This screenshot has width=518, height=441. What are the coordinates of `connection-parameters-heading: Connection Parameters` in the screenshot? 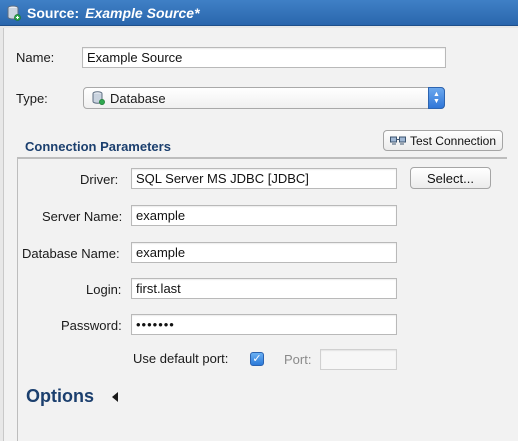 It's located at (98, 146).